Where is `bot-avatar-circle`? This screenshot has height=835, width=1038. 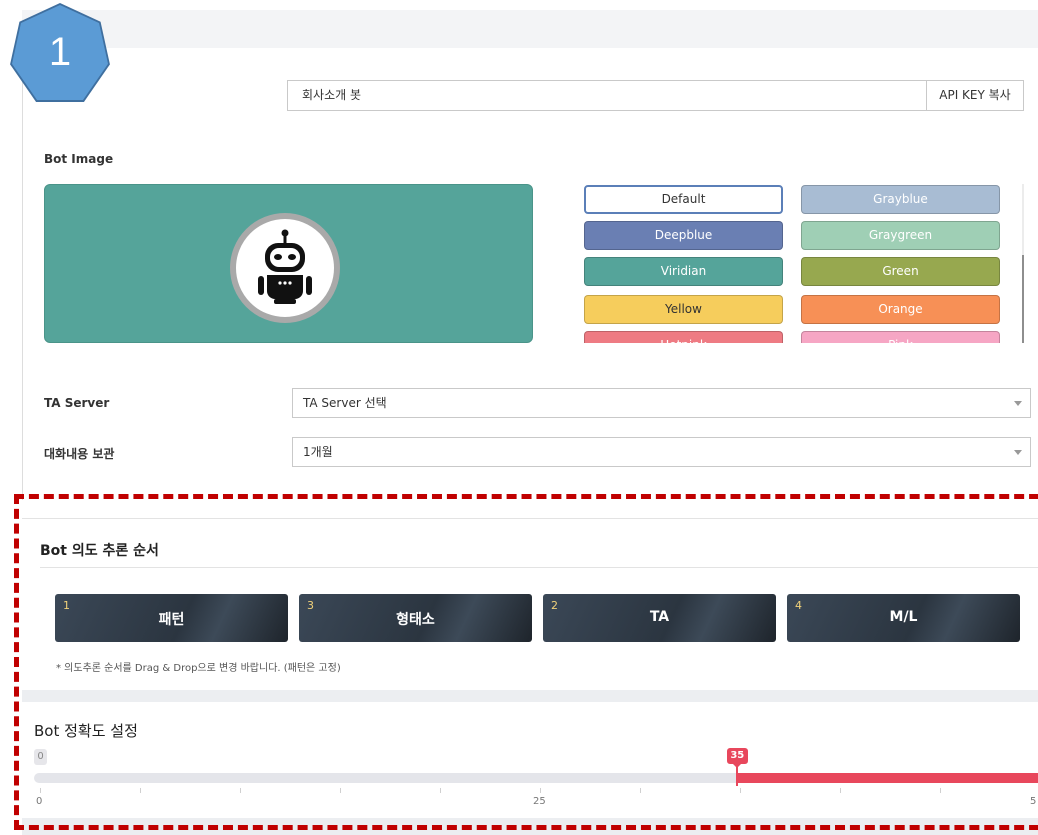 bot-avatar-circle is located at coordinates (285, 268).